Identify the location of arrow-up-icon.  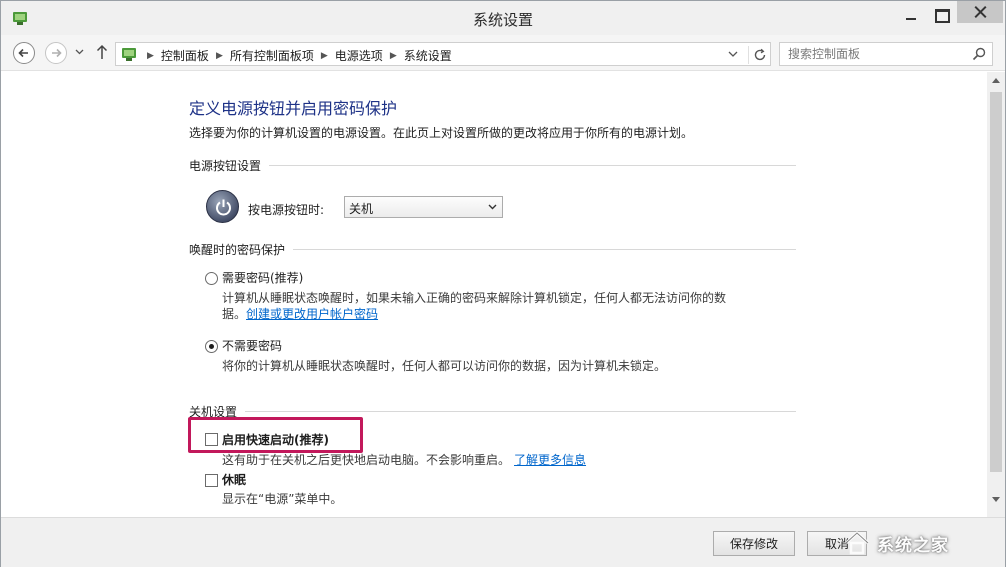
(102, 52).